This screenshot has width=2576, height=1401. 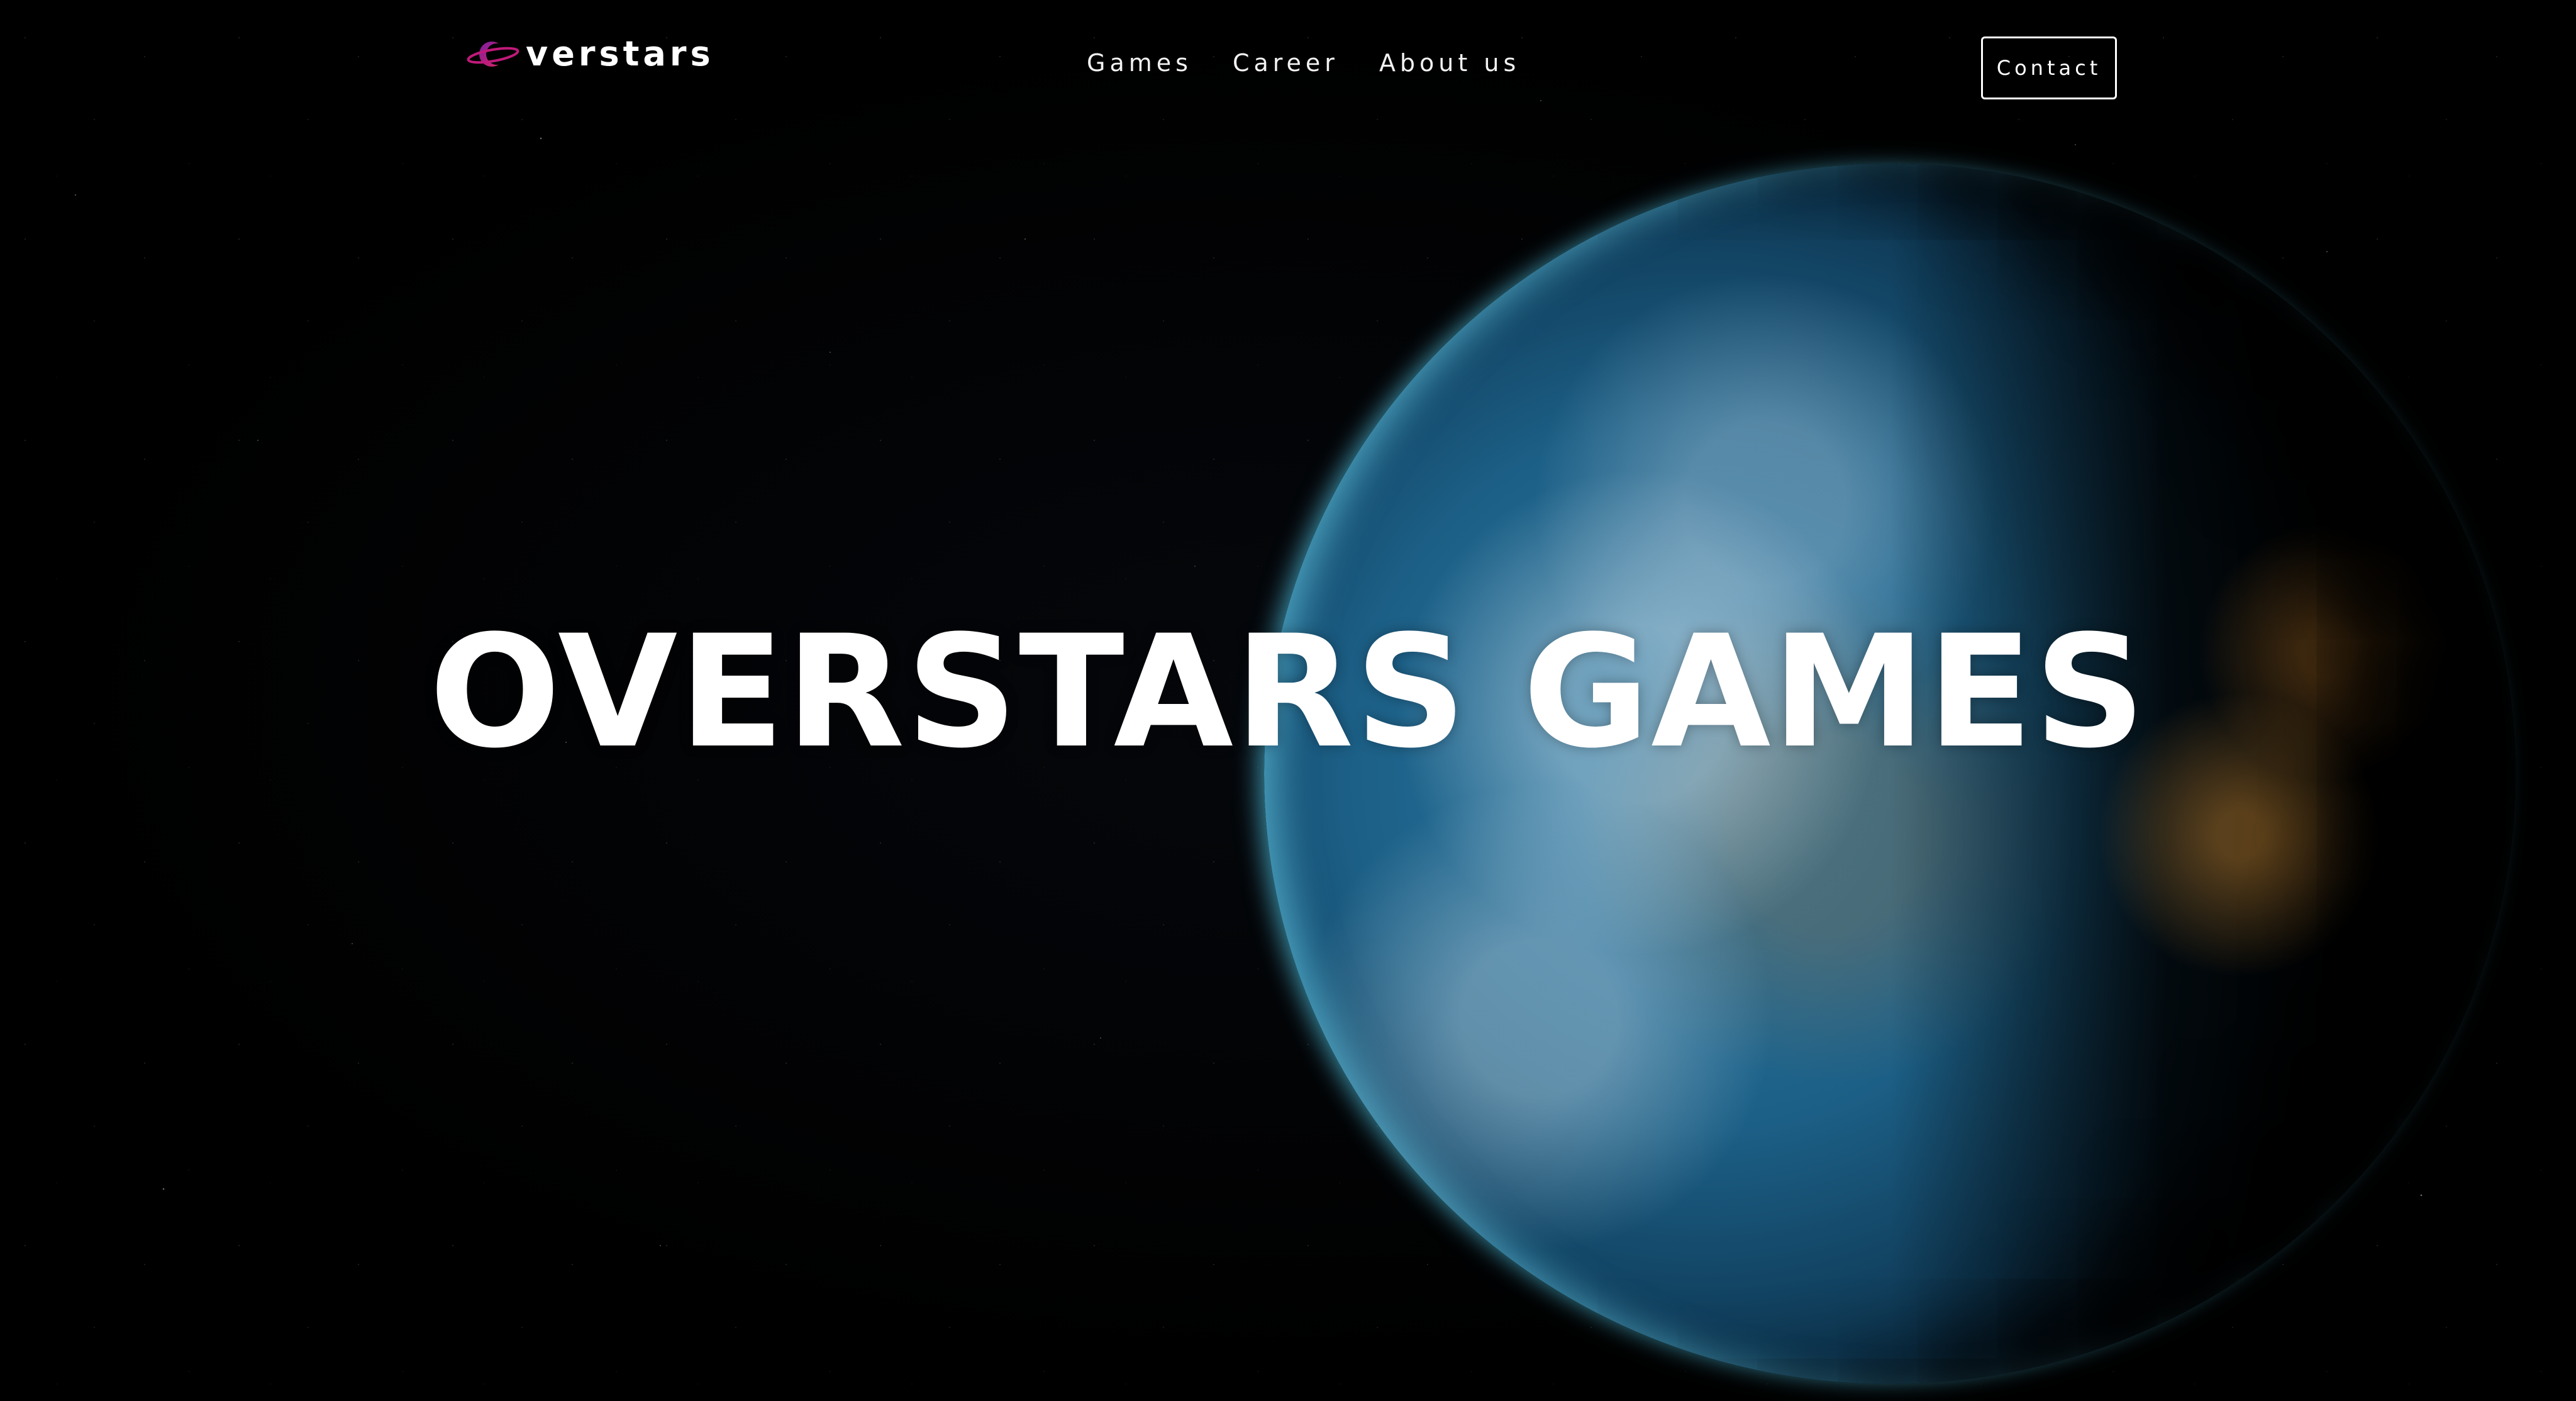 I want to click on logo-text: verstars, so click(x=620, y=54).